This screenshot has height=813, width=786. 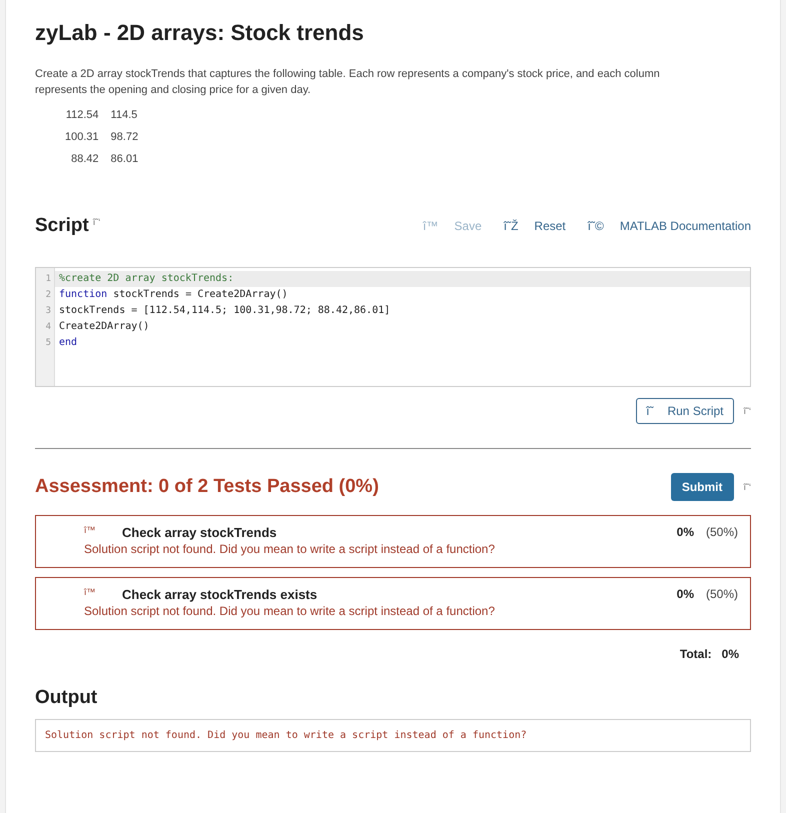 I want to click on assessment-heading: Assessment: 0 of 2 Tests Passed (0%), so click(x=207, y=487).